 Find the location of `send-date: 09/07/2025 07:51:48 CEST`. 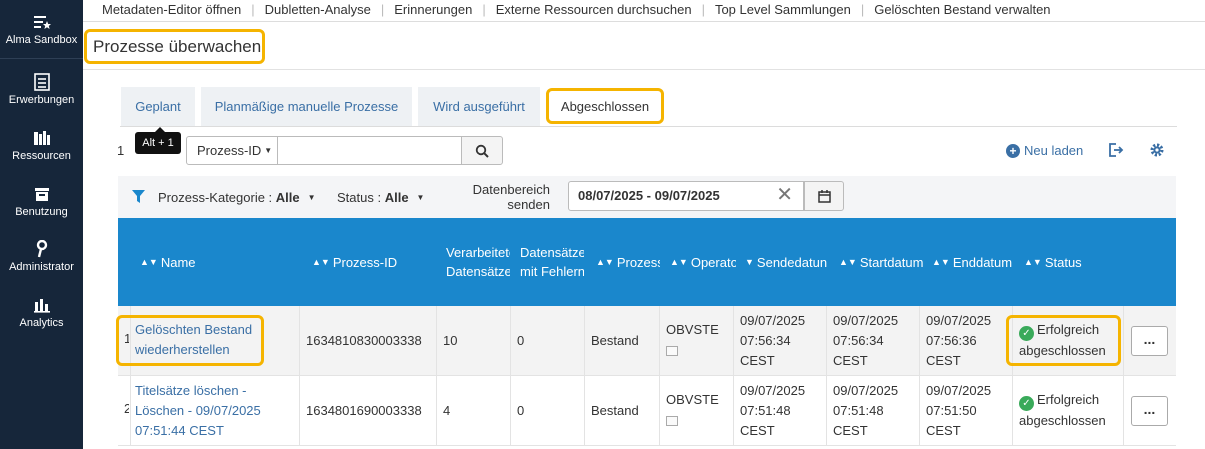

send-date: 09/07/2025 07:51:48 CEST is located at coordinates (773, 410).